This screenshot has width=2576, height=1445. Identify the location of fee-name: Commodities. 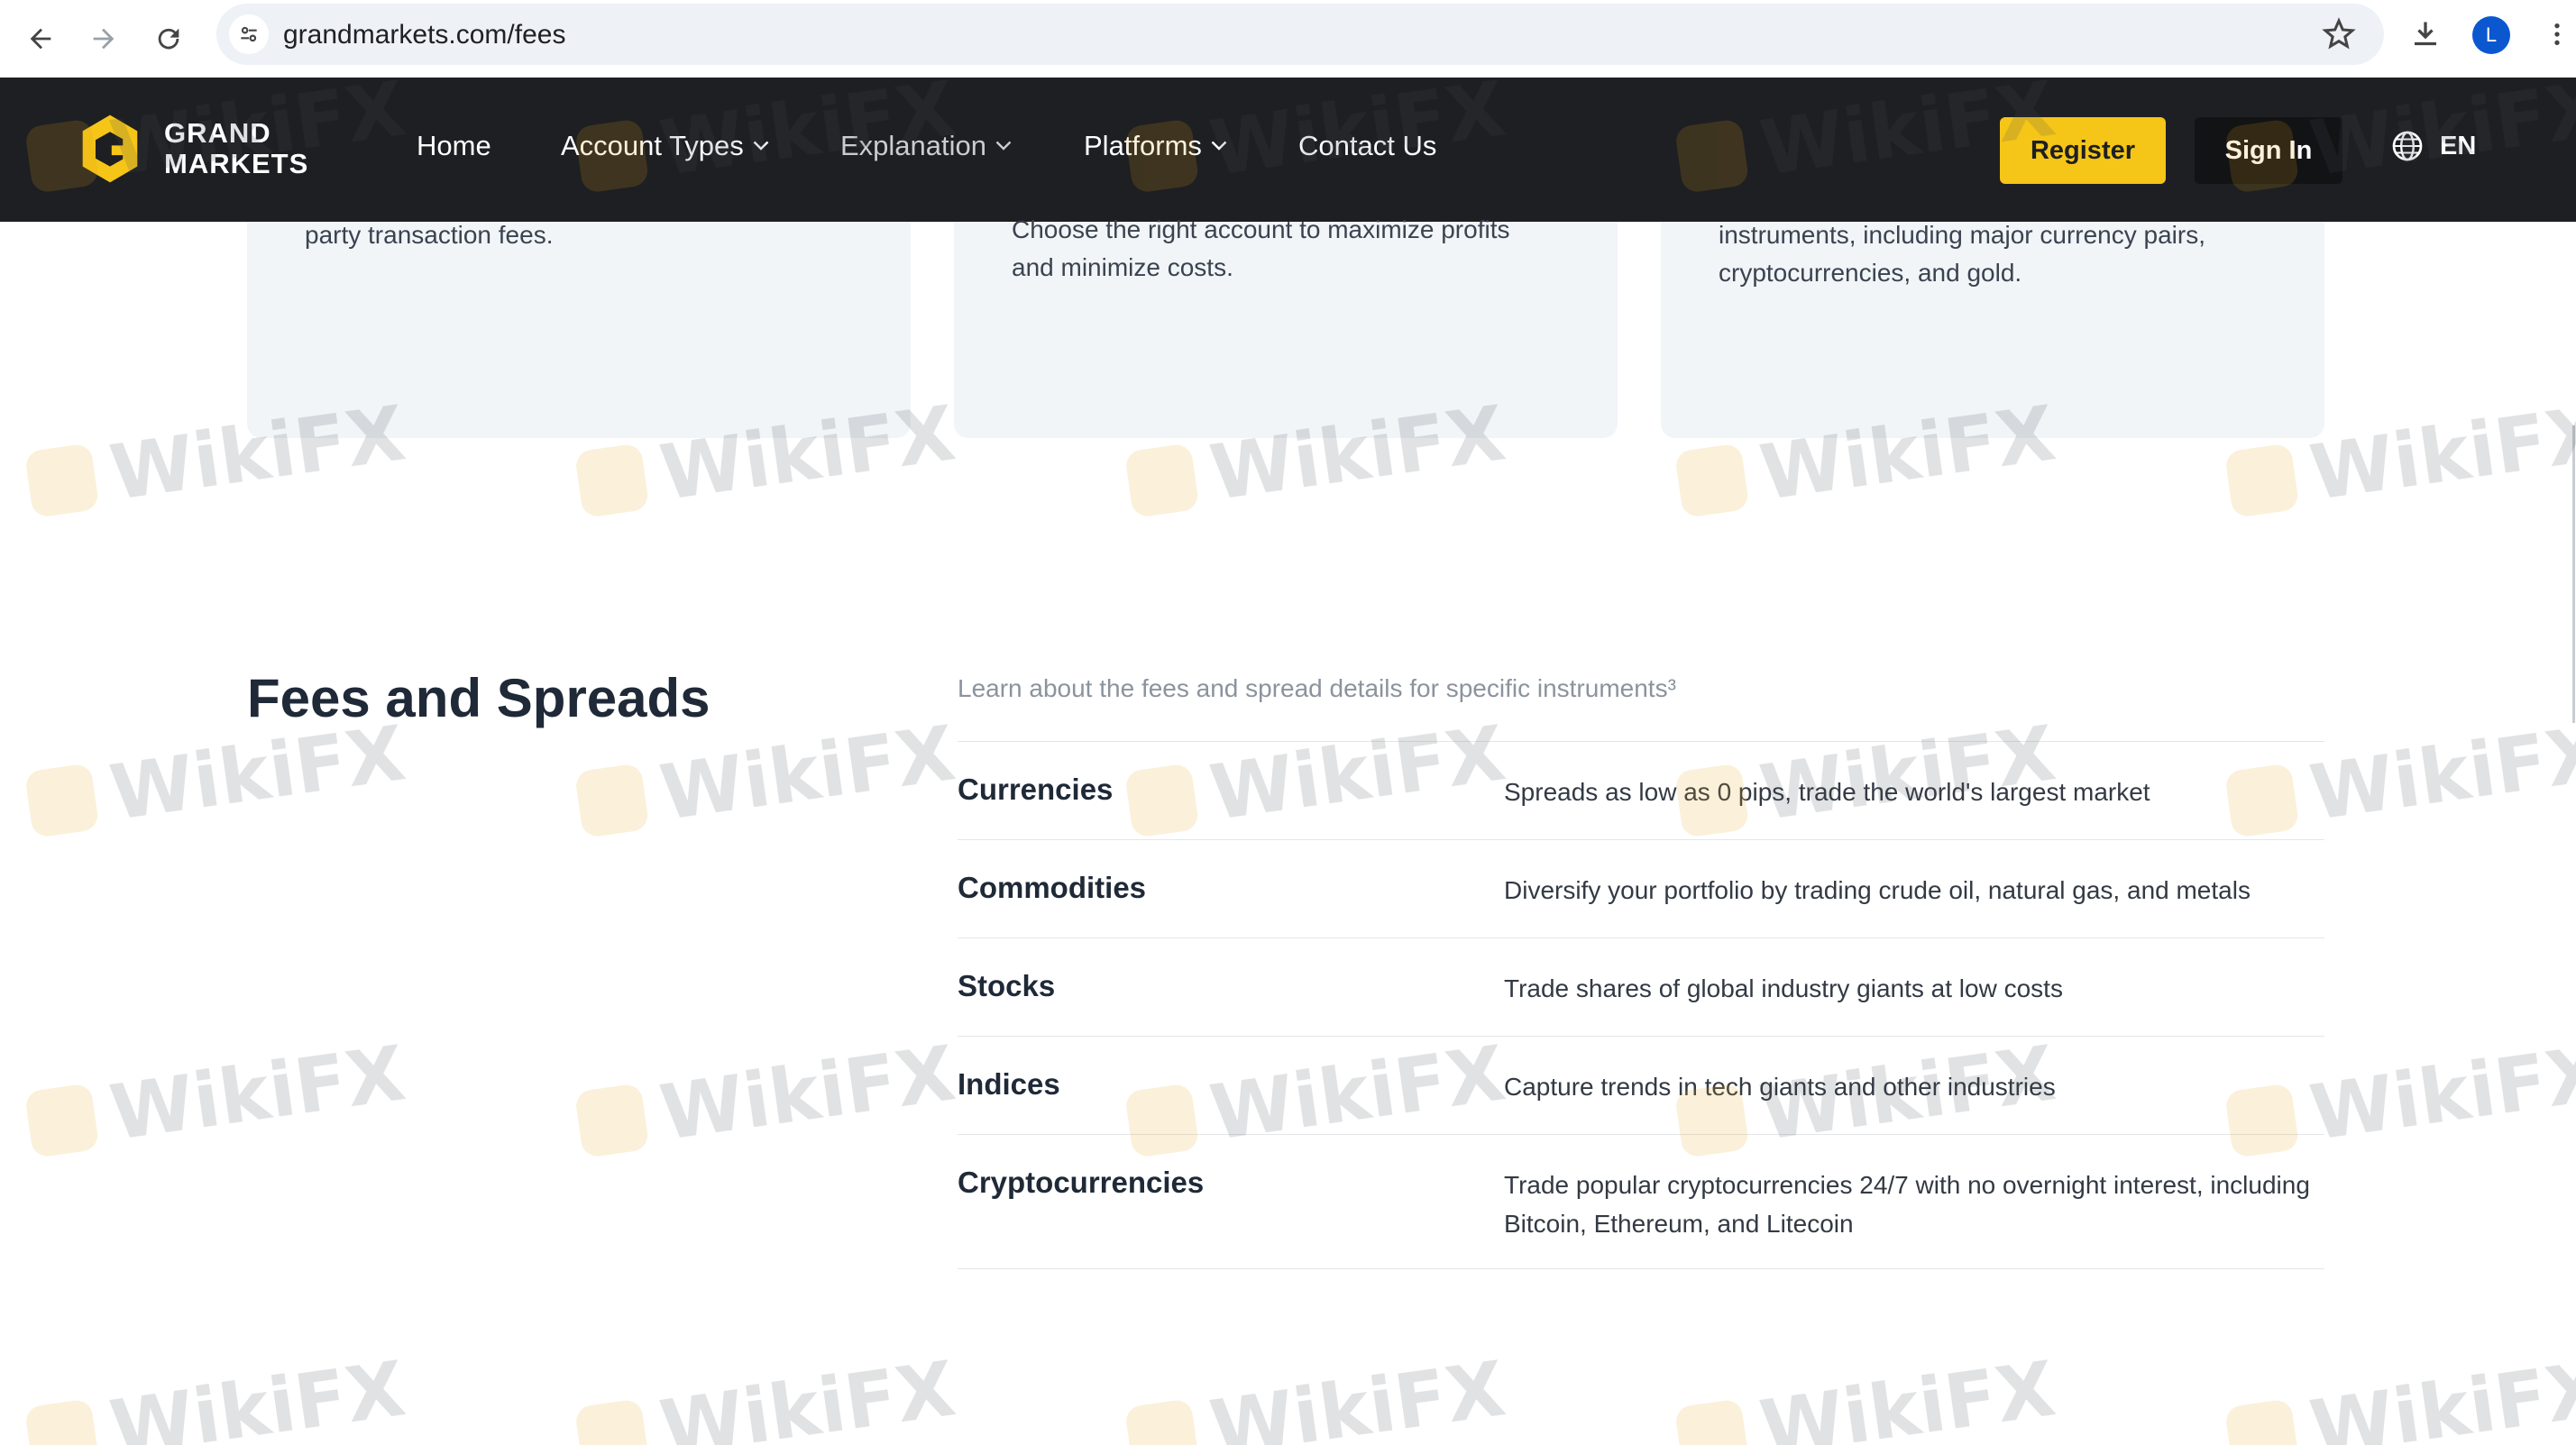
(1052, 887).